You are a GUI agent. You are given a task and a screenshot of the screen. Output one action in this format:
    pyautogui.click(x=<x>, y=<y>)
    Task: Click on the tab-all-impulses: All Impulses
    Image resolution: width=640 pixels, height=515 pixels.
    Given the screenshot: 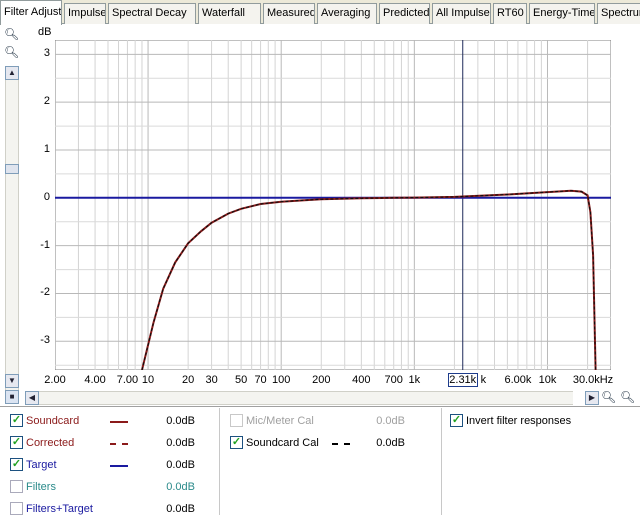 What is the action you would take?
    pyautogui.click(x=461, y=13)
    